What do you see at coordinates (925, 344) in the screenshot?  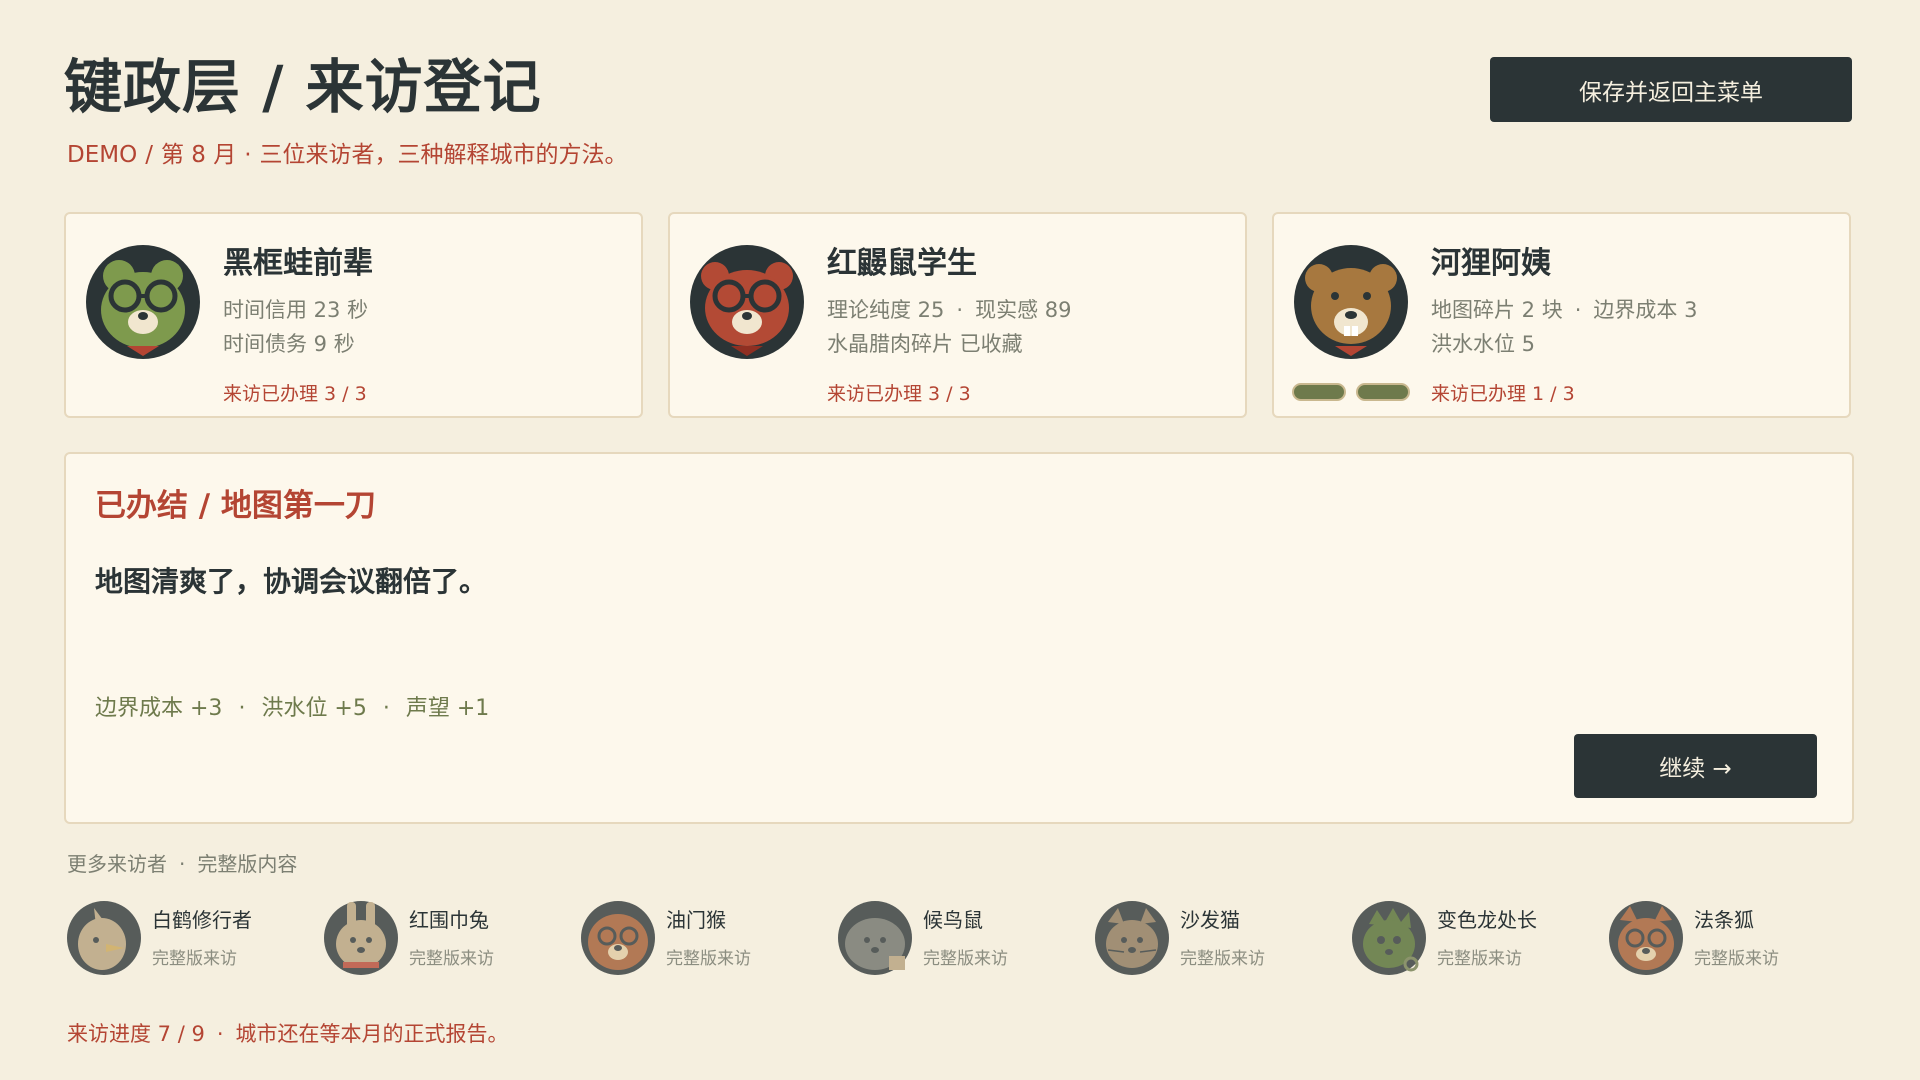 I see `collected-item: 水晶腊肉碎片 已收藏` at bounding box center [925, 344].